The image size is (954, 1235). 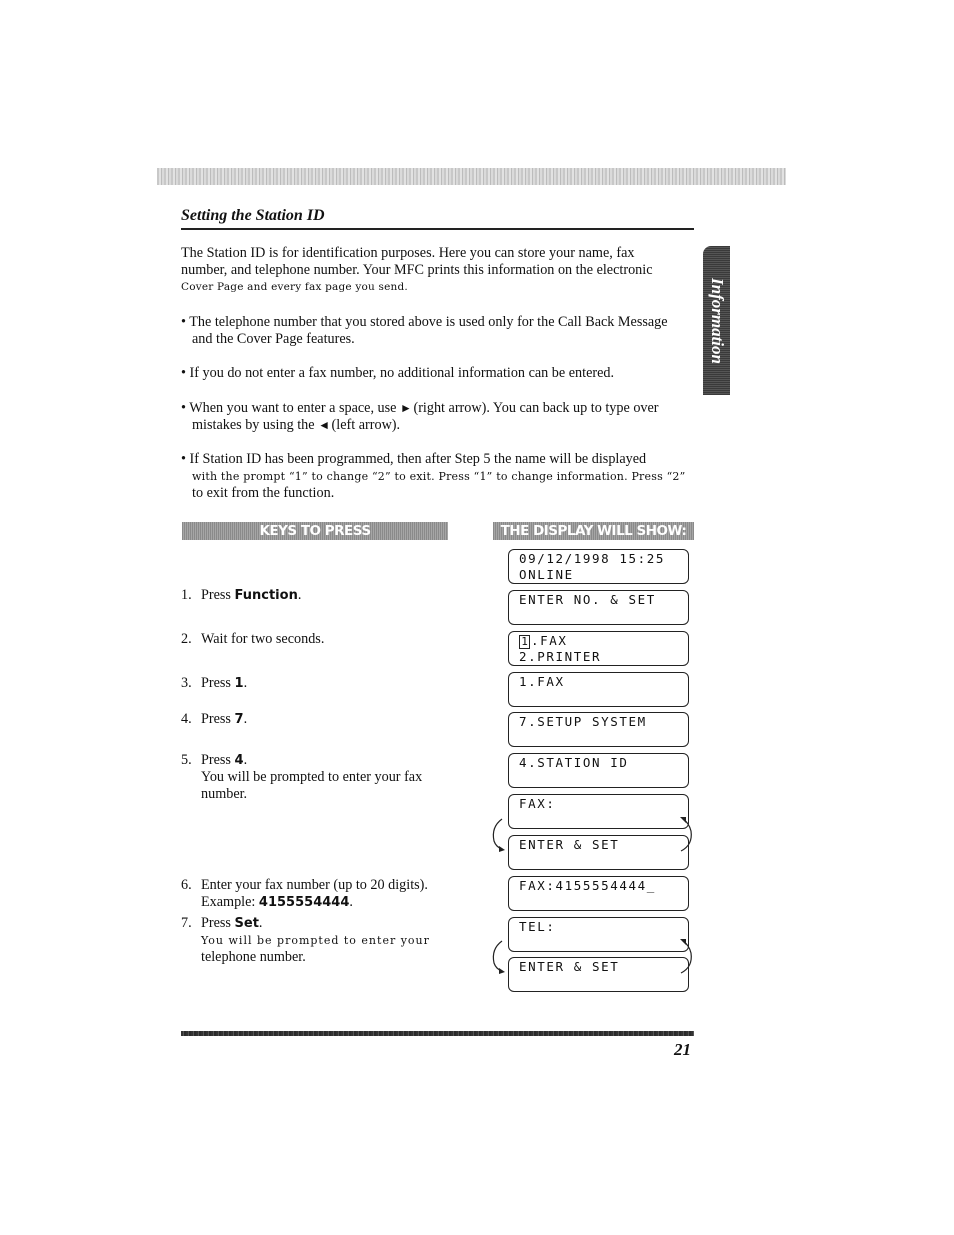 What do you see at coordinates (598, 729) in the screenshot?
I see `lcd-display: 7.SETUP SYSTEM` at bounding box center [598, 729].